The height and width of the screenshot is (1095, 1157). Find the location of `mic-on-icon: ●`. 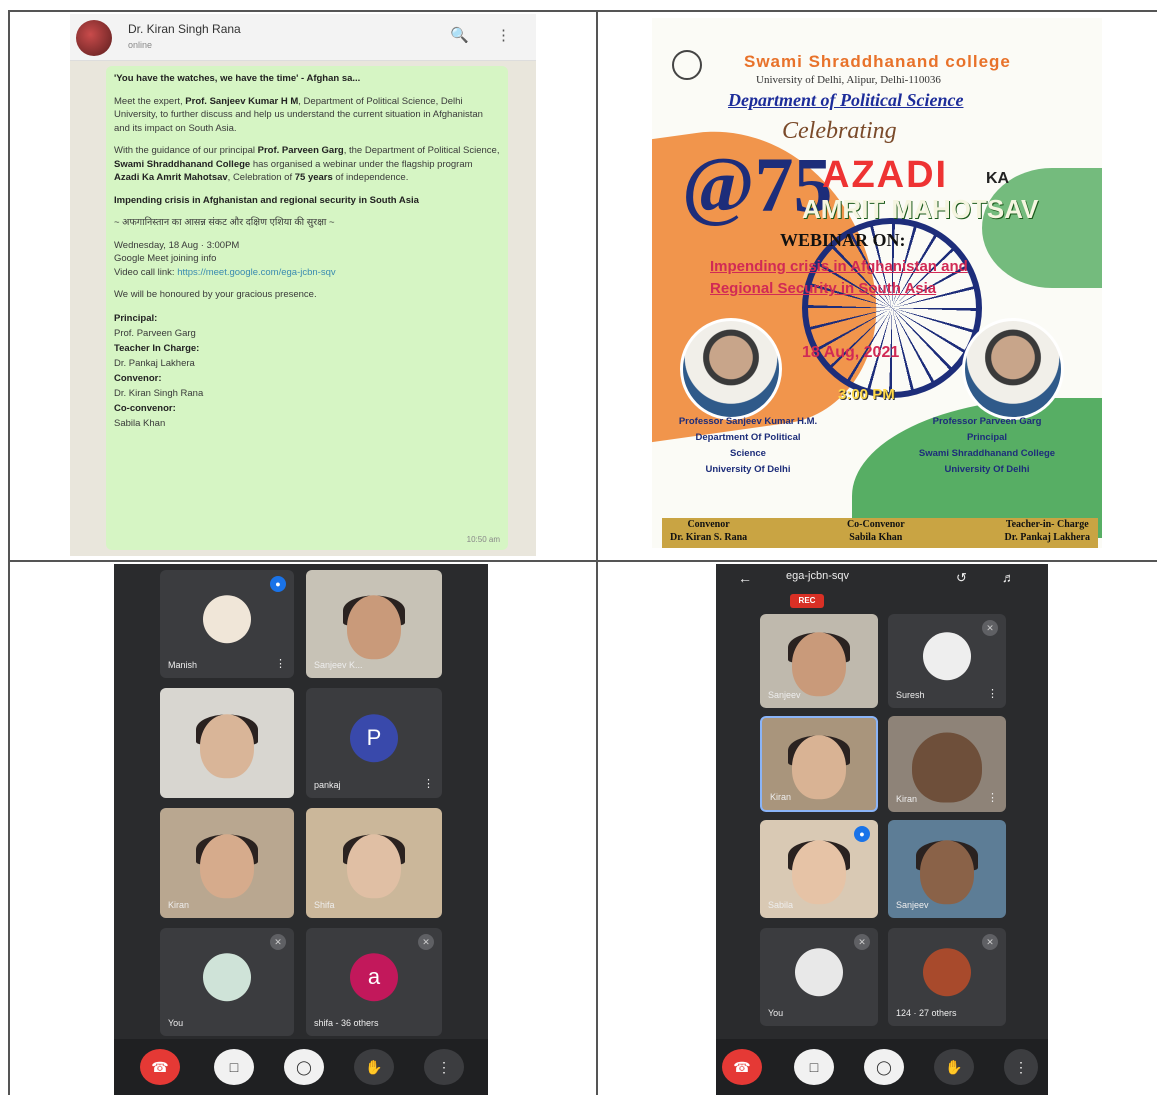

mic-on-icon: ● is located at coordinates (862, 834).